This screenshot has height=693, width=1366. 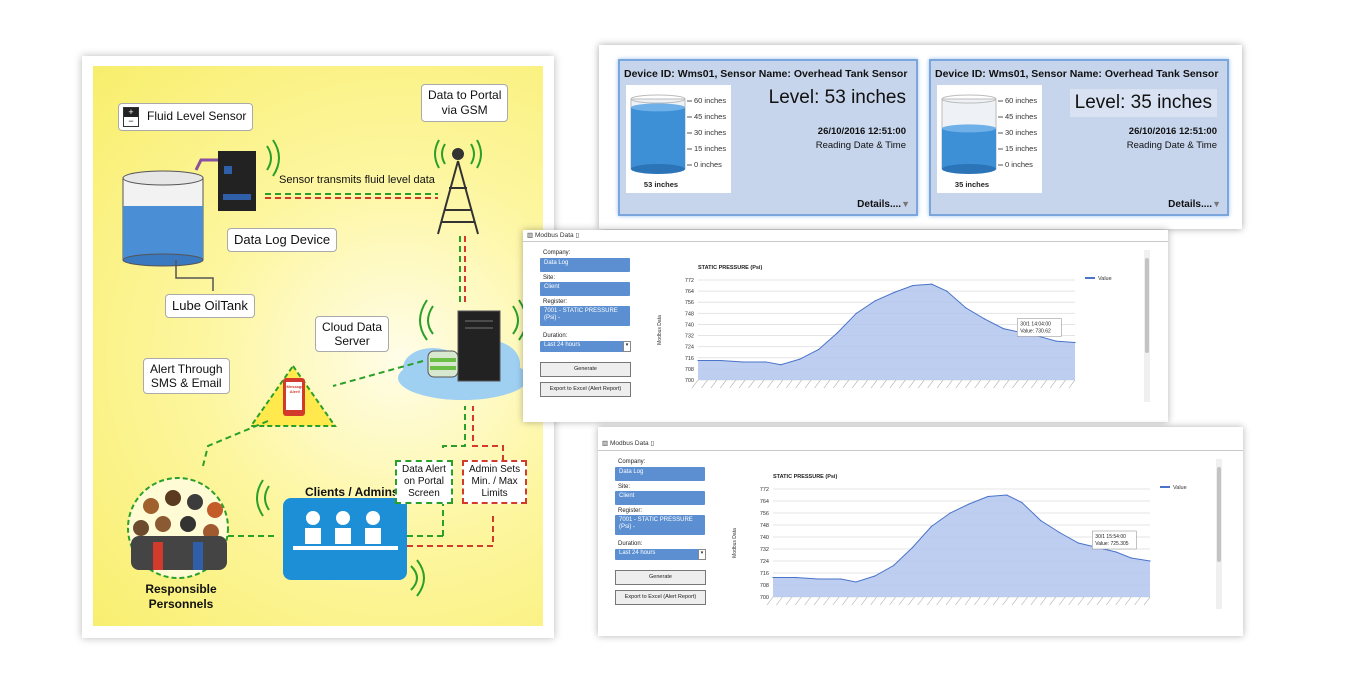 What do you see at coordinates (689, 337) in the screenshot?
I see `y-tick-label: 732` at bounding box center [689, 337].